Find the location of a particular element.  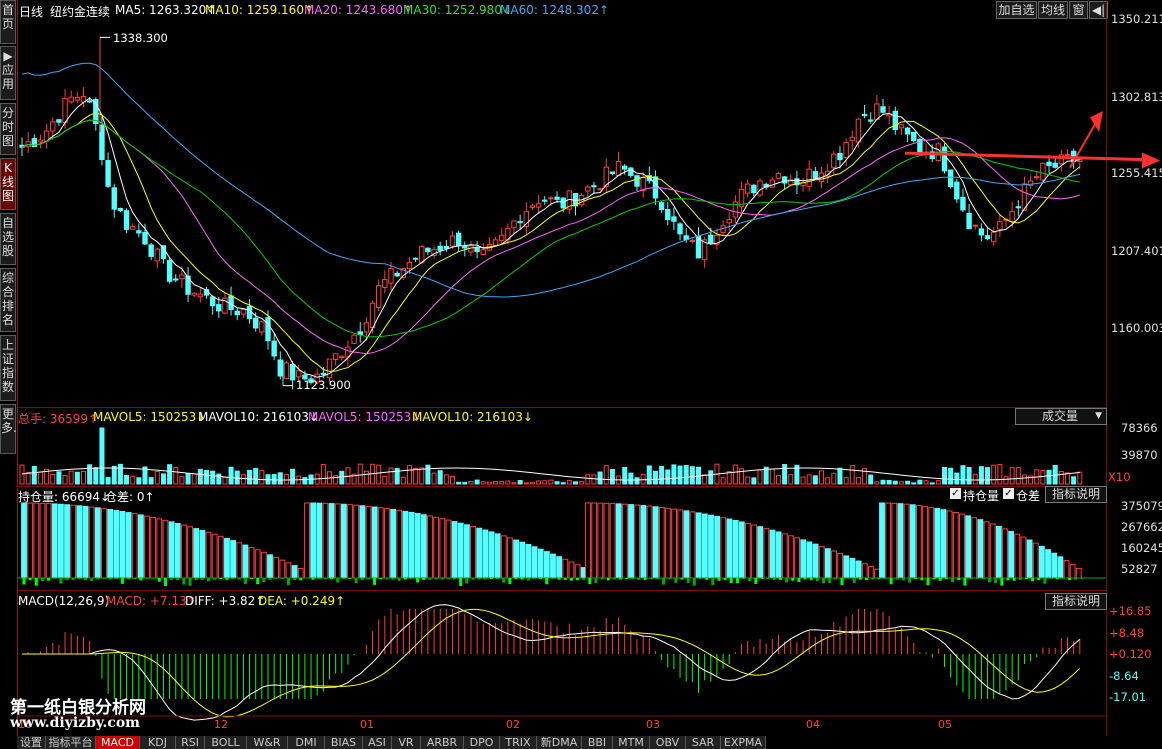

tab-arbr: ARBR is located at coordinates (442, 742).